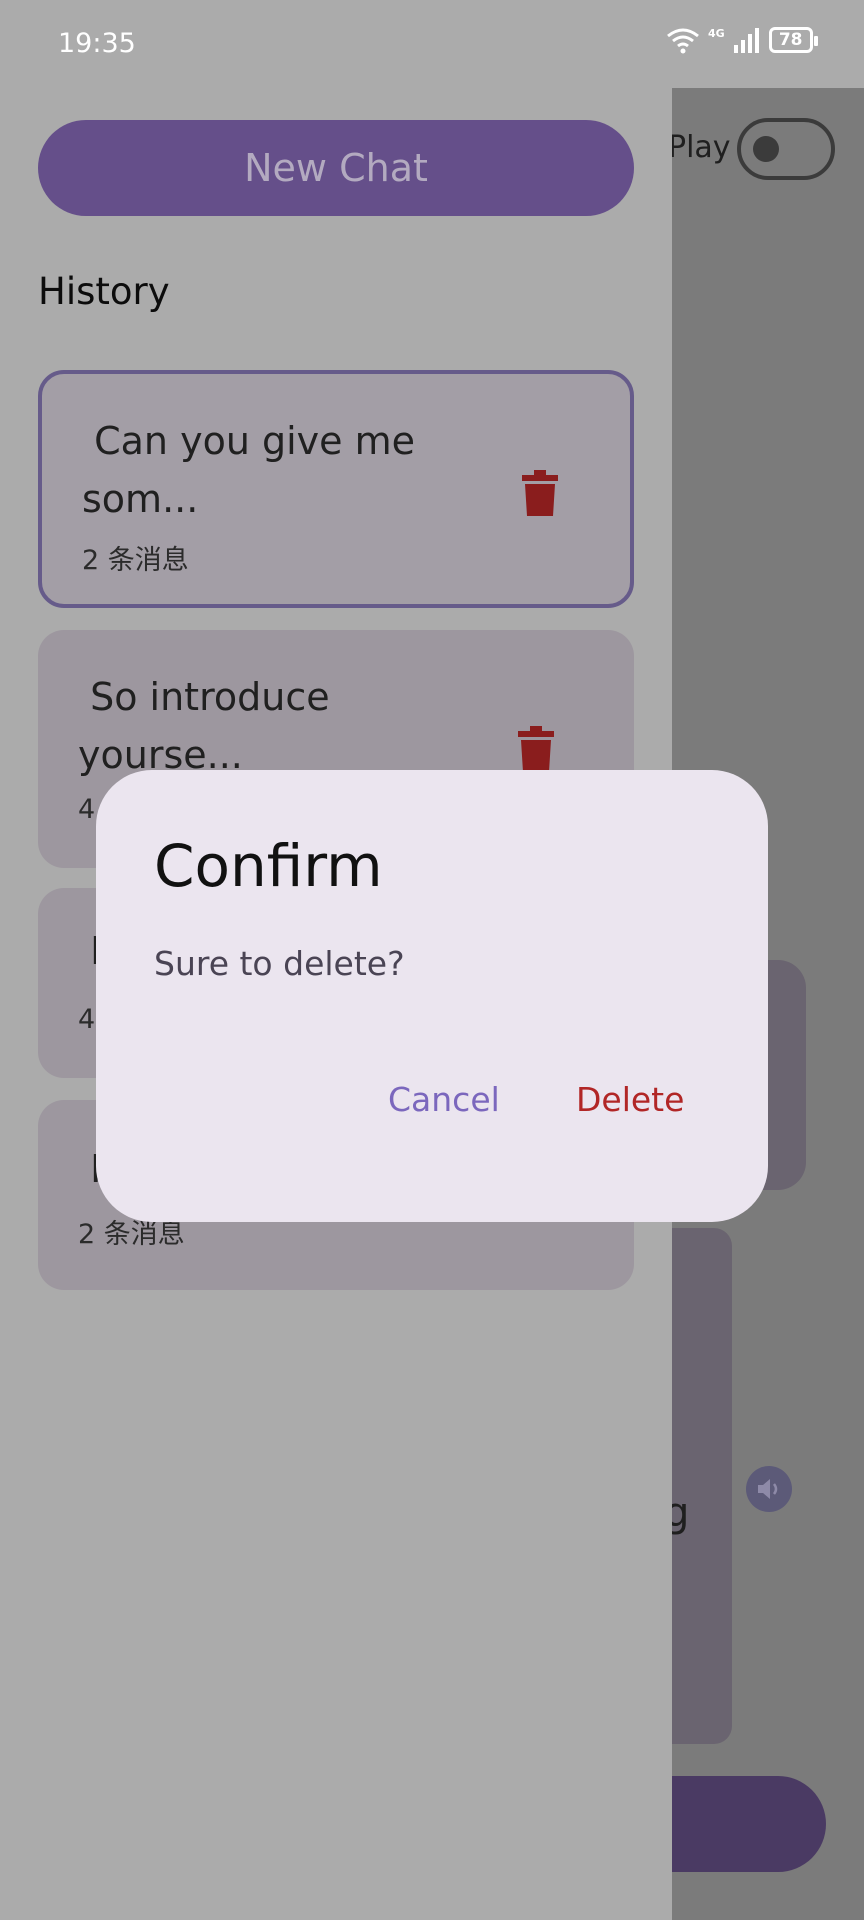 This screenshot has width=864, height=1920. What do you see at coordinates (790, 40) in the screenshot?
I see `battery-level: 78` at bounding box center [790, 40].